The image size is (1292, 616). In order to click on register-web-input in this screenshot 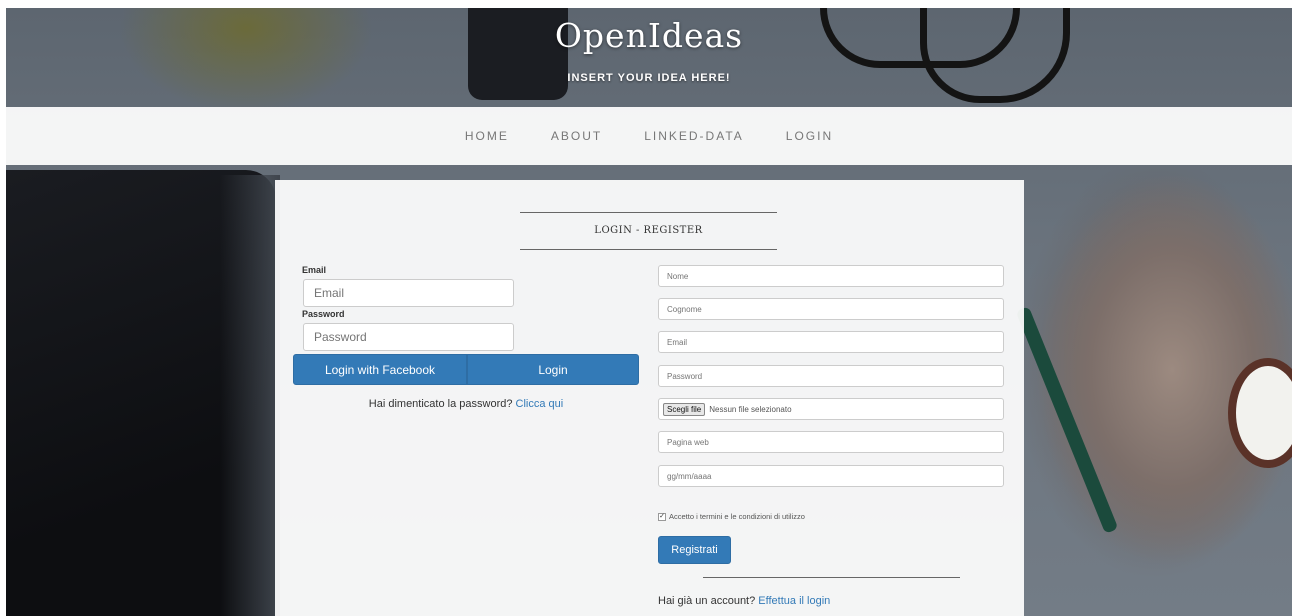, I will do `click(831, 442)`.